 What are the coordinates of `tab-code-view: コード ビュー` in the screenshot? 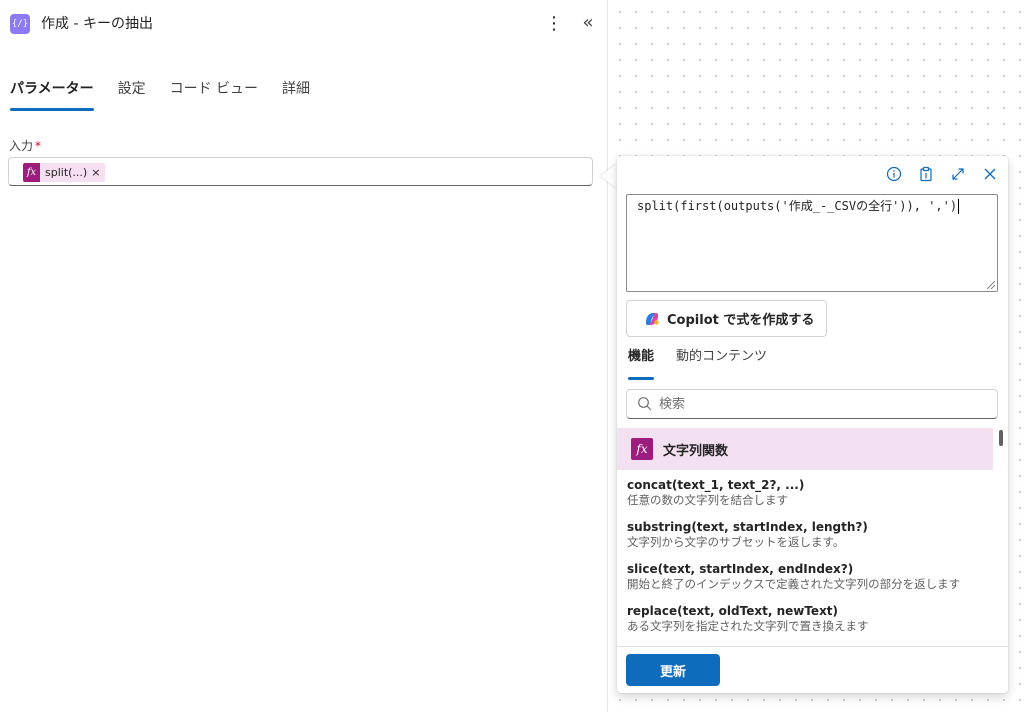 It's located at (214, 95).